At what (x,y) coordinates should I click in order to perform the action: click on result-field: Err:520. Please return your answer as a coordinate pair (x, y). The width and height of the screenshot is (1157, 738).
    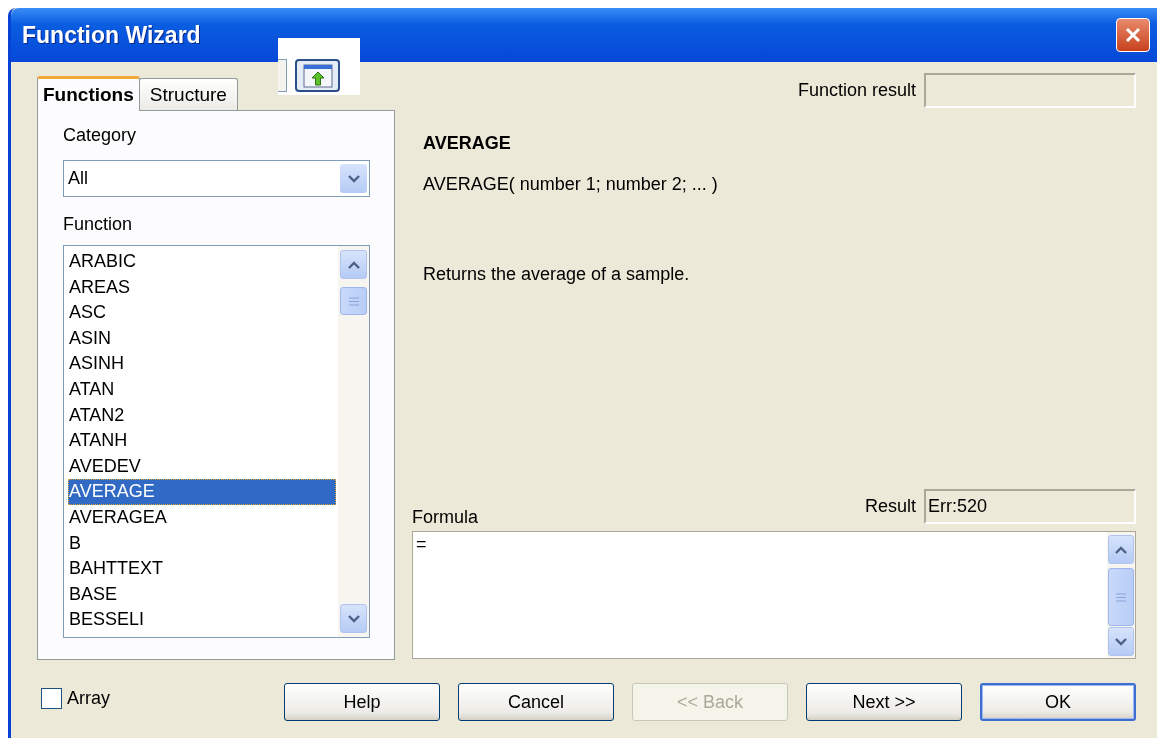
    Looking at the image, I should click on (1030, 506).